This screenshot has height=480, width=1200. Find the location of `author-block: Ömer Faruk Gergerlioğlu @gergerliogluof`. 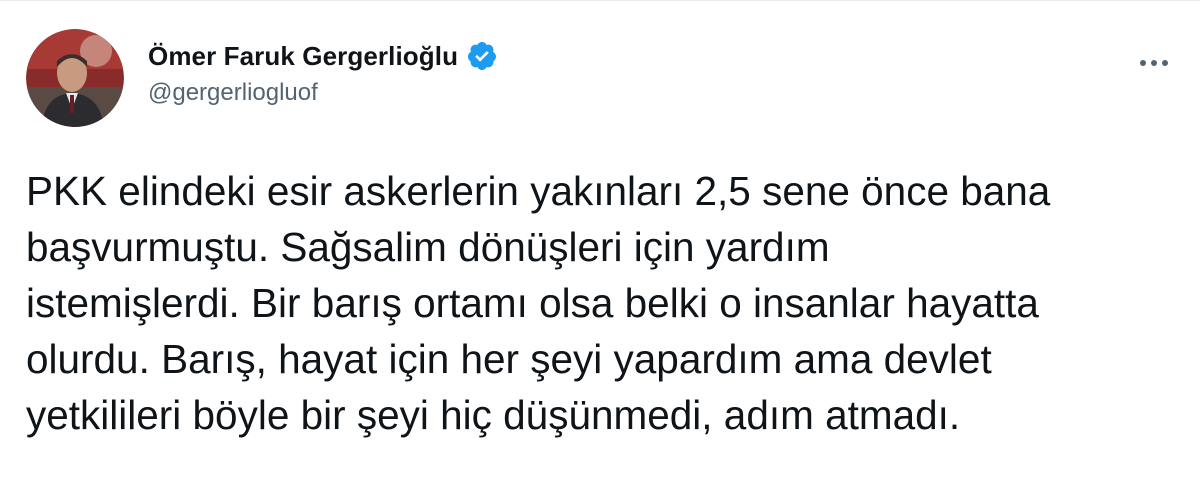

author-block: Ömer Faruk Gergerlioğlu @gergerliogluof is located at coordinates (323, 73).